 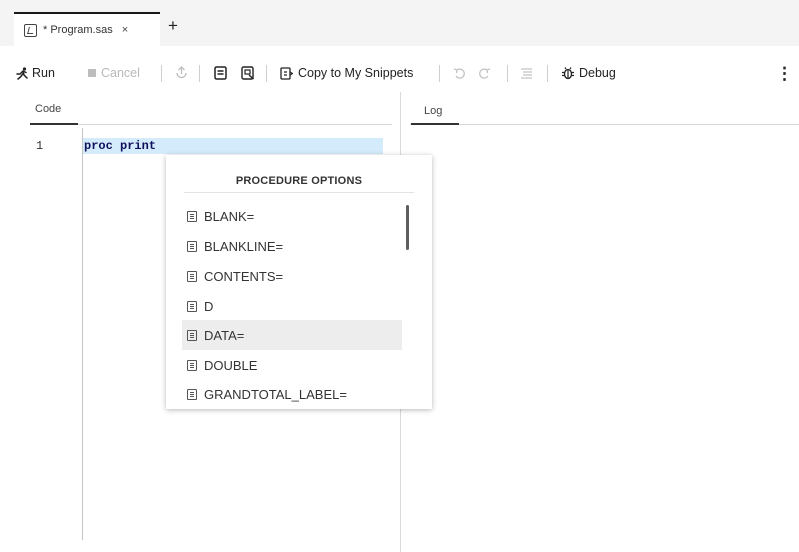 What do you see at coordinates (435, 124) in the screenshot?
I see `log-tab-underline` at bounding box center [435, 124].